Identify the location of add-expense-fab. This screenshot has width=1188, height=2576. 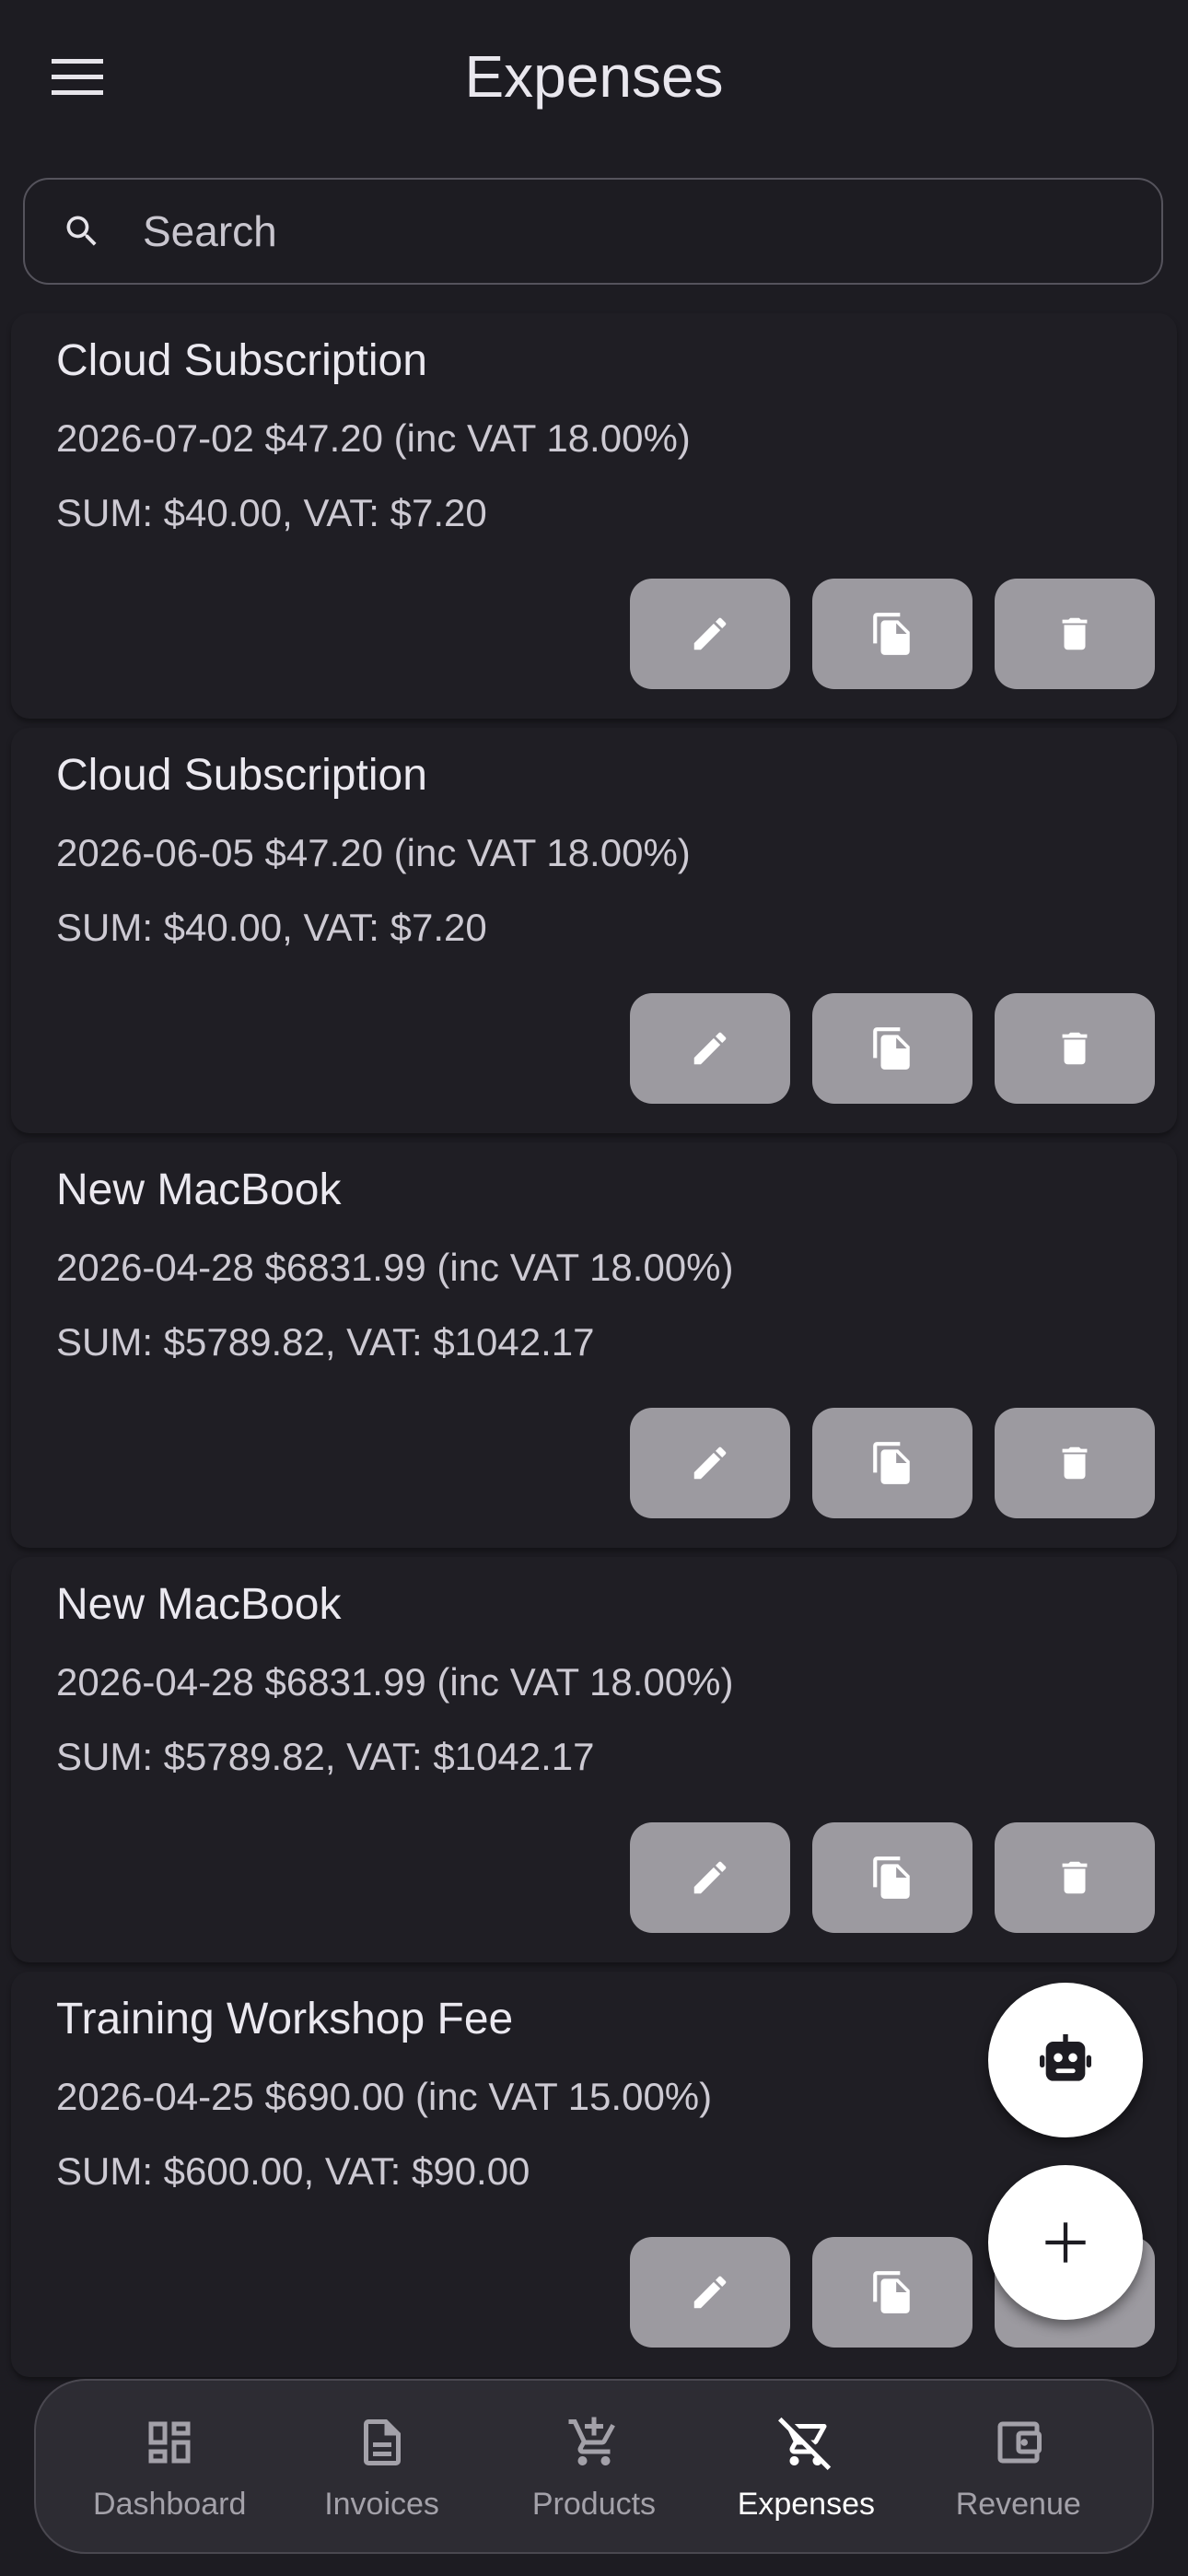
(1065, 2242).